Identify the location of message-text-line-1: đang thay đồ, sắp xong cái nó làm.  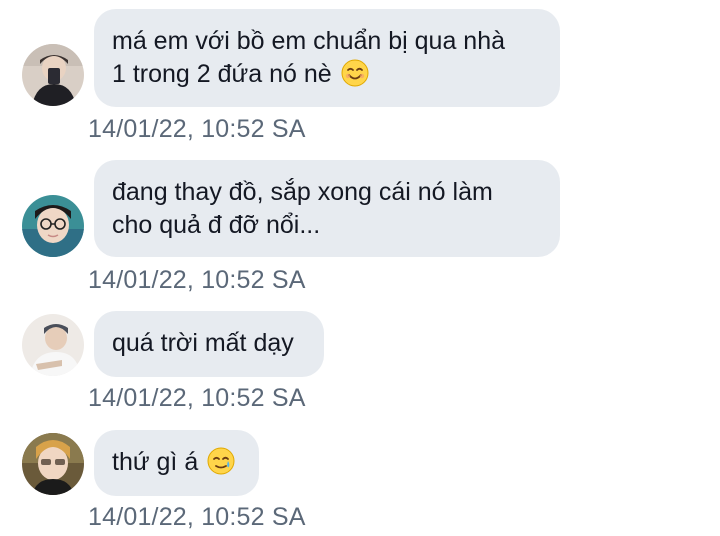
(302, 192).